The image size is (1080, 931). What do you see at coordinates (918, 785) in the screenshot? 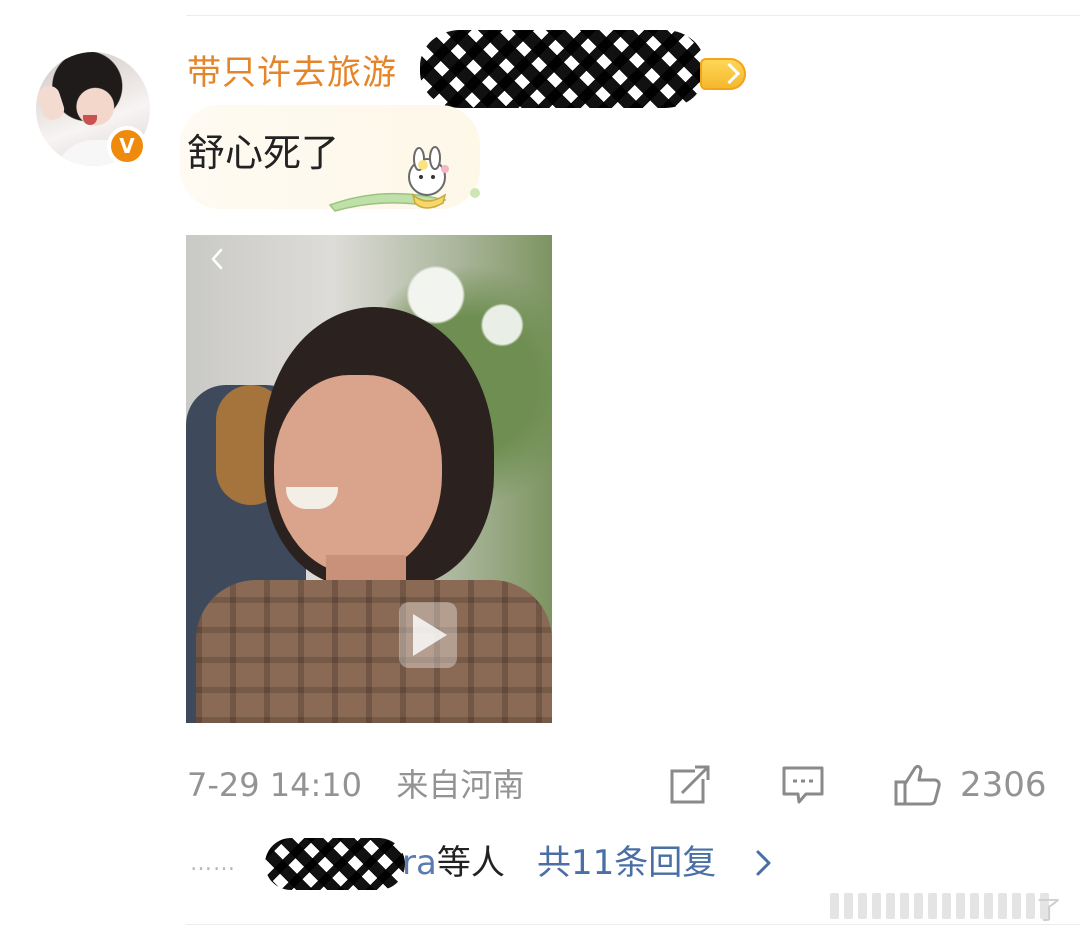
I see `like-icon` at bounding box center [918, 785].